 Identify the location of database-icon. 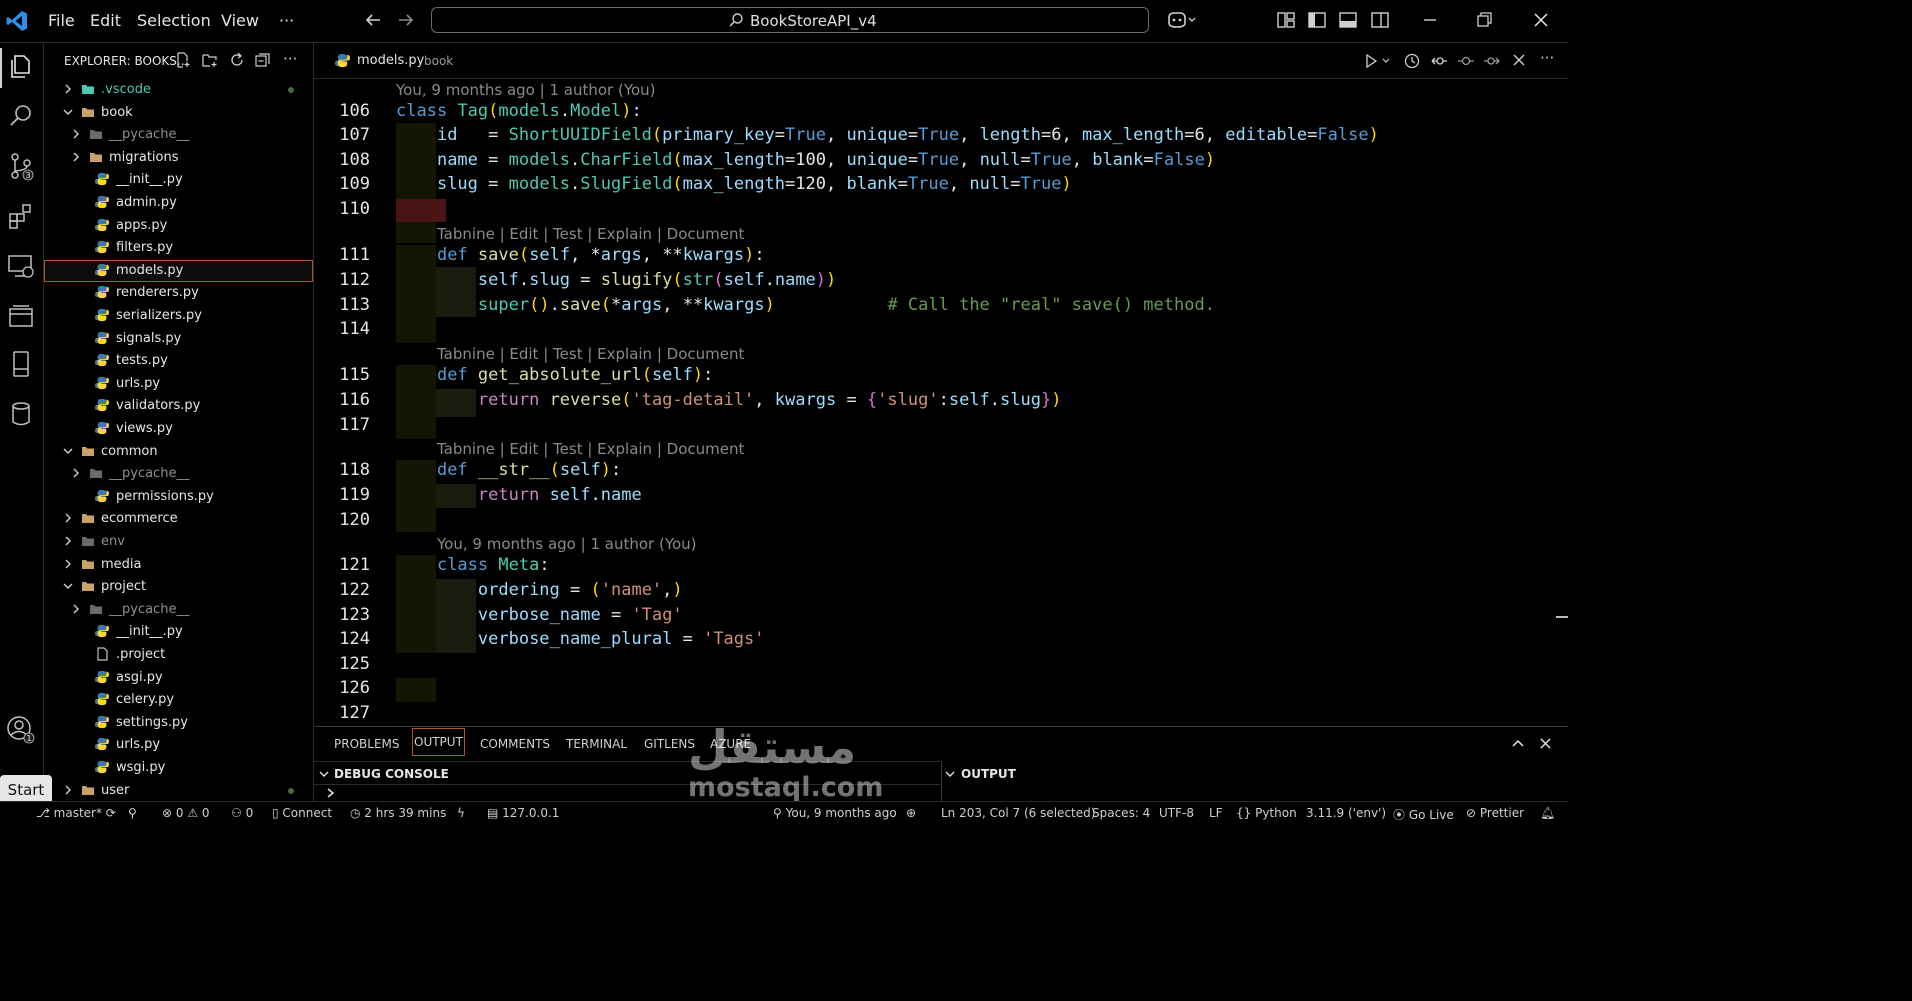
(21, 414).